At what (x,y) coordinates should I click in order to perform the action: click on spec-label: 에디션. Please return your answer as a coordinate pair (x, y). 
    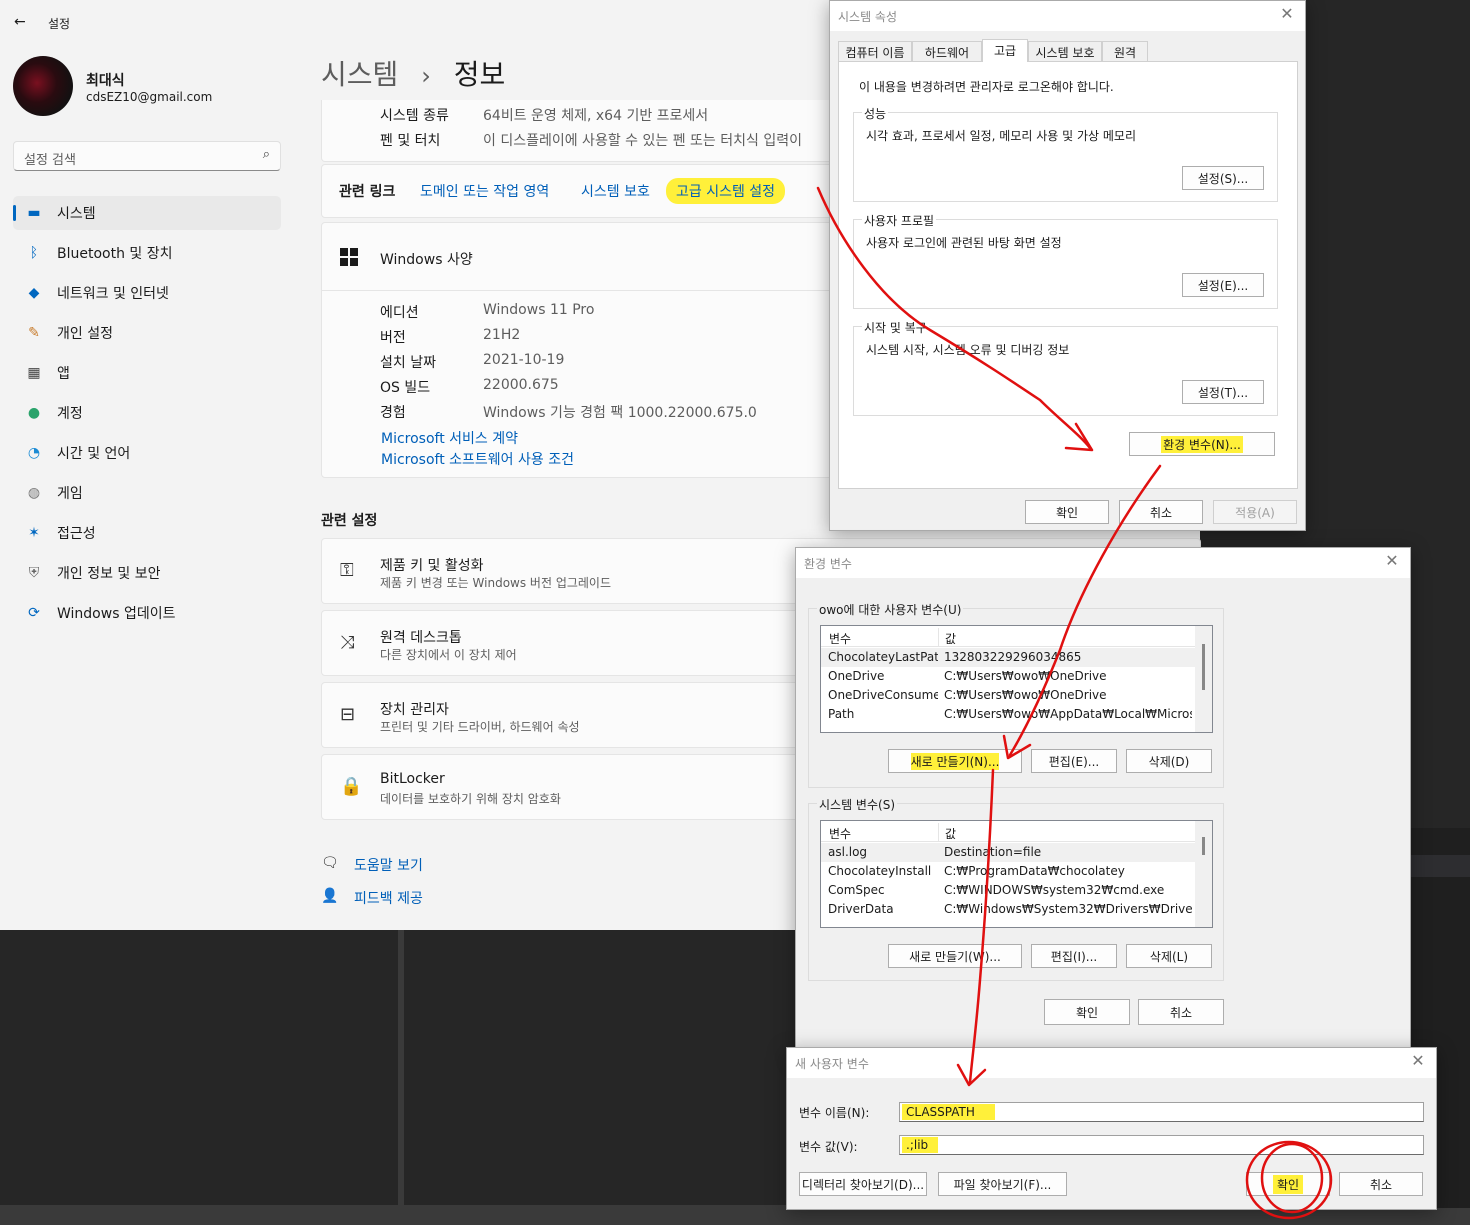
    Looking at the image, I should click on (399, 313).